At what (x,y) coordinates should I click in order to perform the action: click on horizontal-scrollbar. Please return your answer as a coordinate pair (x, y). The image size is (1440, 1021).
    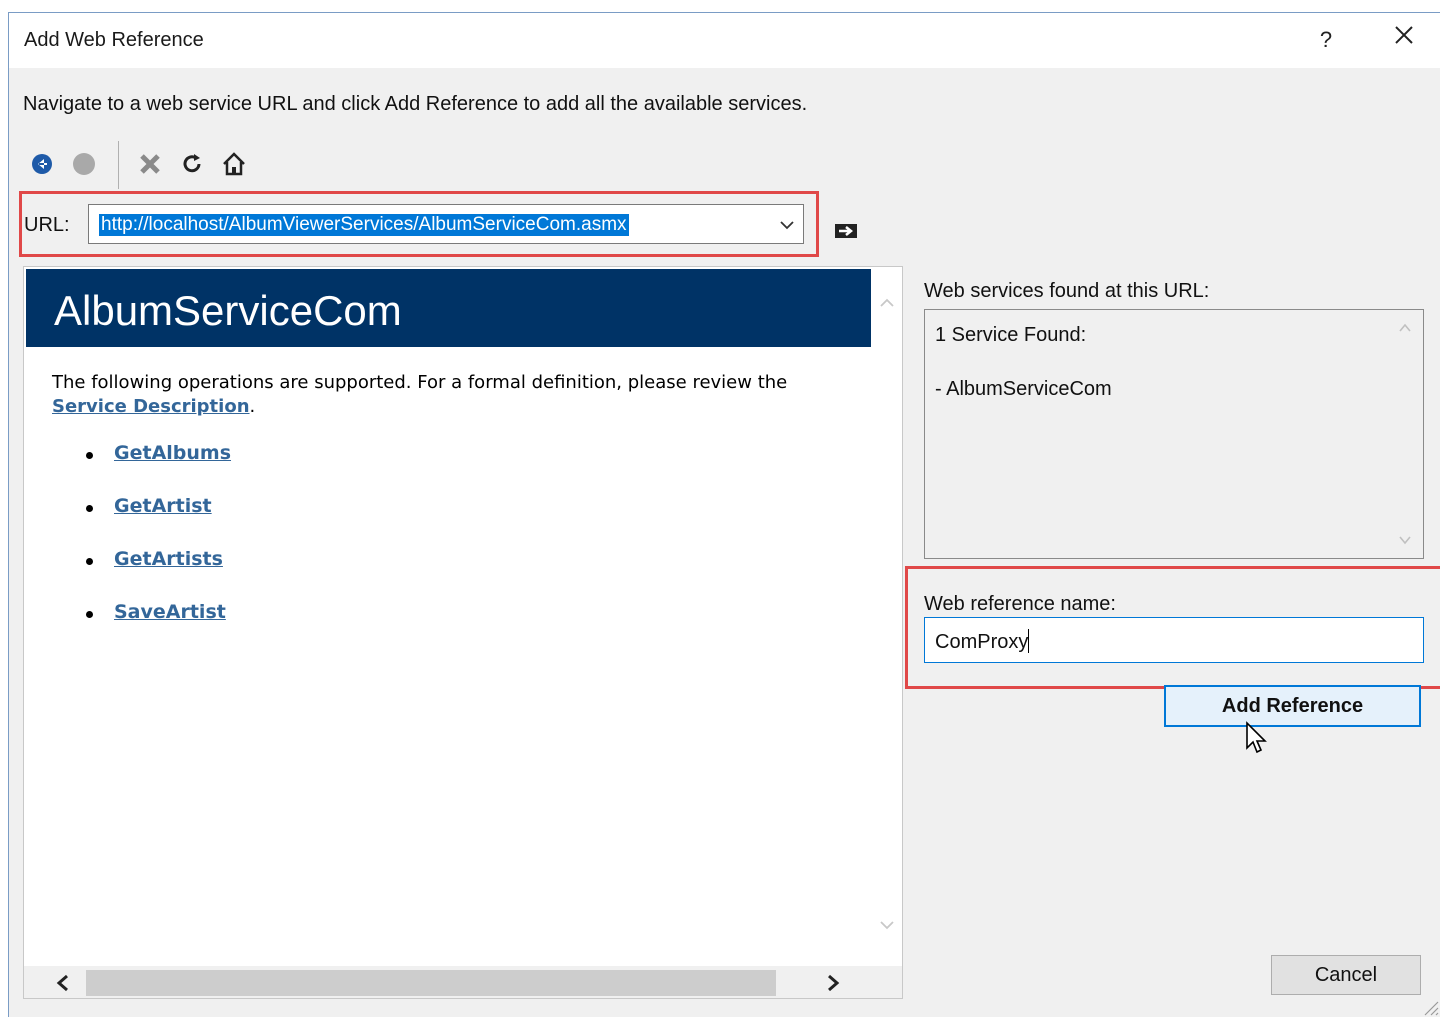
    Looking at the image, I should click on (463, 982).